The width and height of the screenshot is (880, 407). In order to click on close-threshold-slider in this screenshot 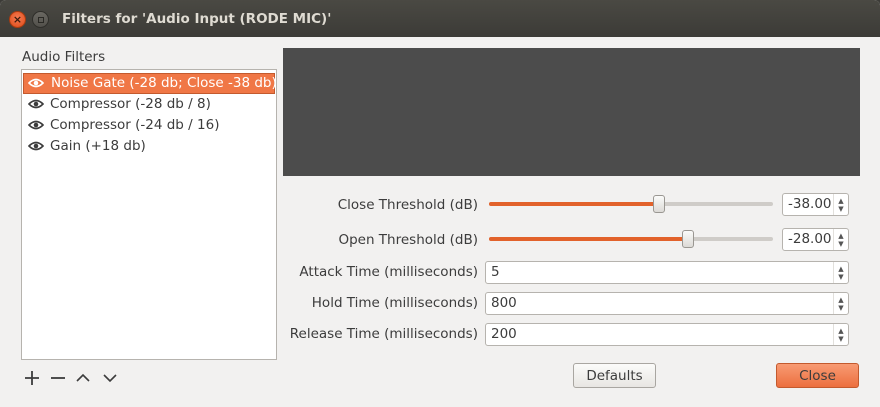, I will do `click(631, 204)`.